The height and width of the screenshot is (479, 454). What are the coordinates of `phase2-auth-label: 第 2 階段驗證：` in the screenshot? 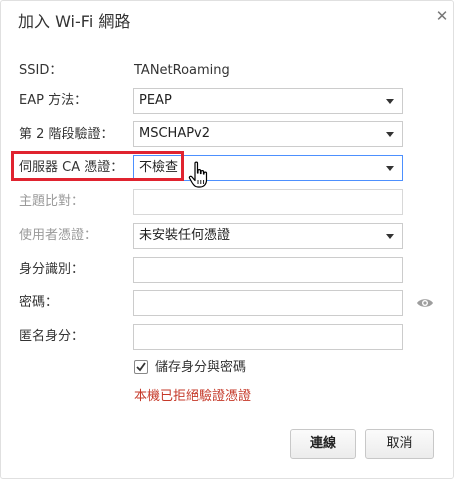 It's located at (66, 134).